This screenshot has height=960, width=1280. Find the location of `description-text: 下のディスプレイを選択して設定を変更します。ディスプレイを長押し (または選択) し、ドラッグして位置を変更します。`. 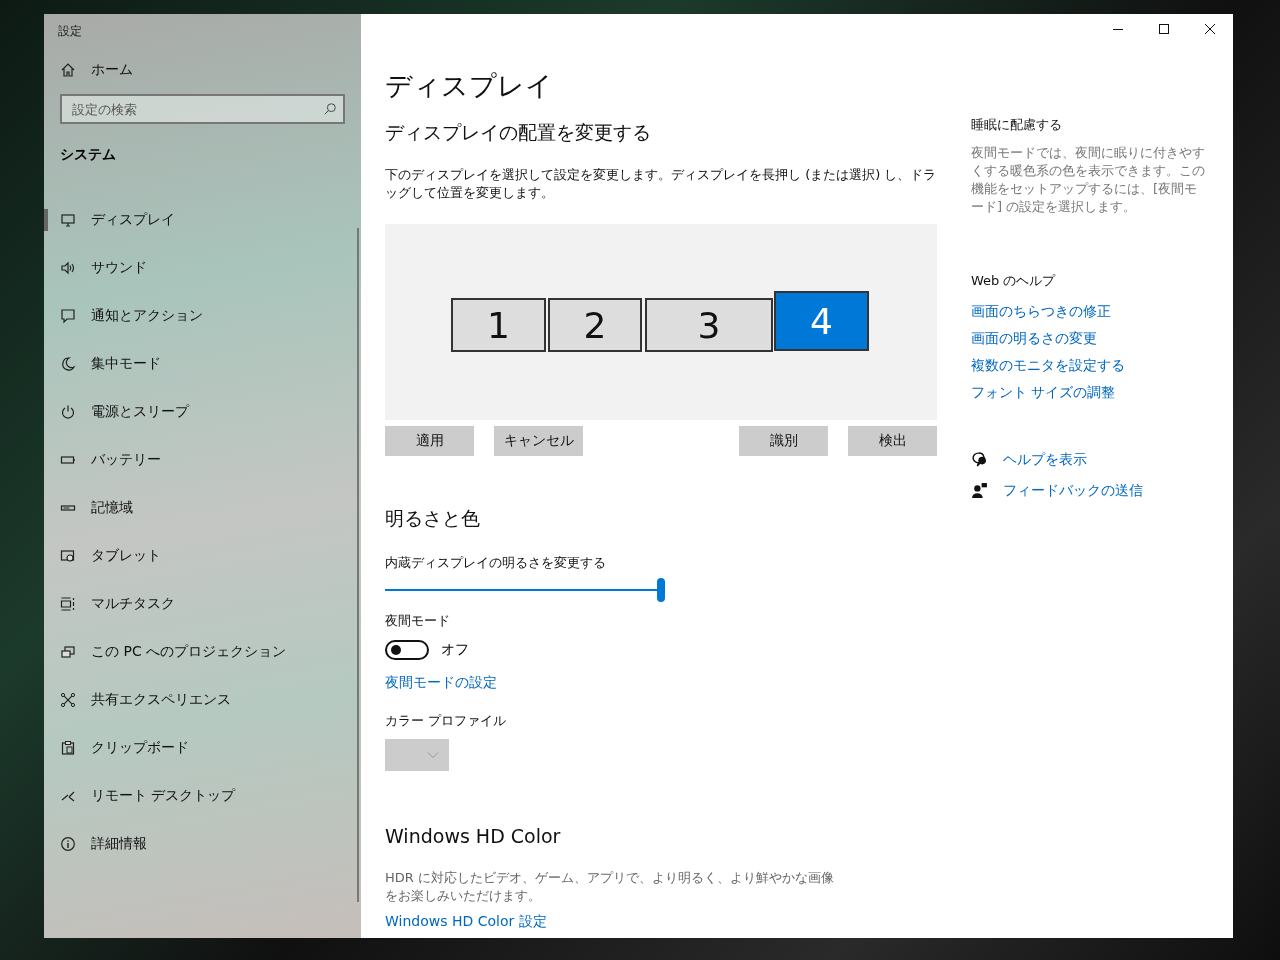

description-text: 下のディスプレイを選択して設定を変更します。ディスプレイを長押し (または選択) し、ドラッグして位置を変更します。 is located at coordinates (661, 184).